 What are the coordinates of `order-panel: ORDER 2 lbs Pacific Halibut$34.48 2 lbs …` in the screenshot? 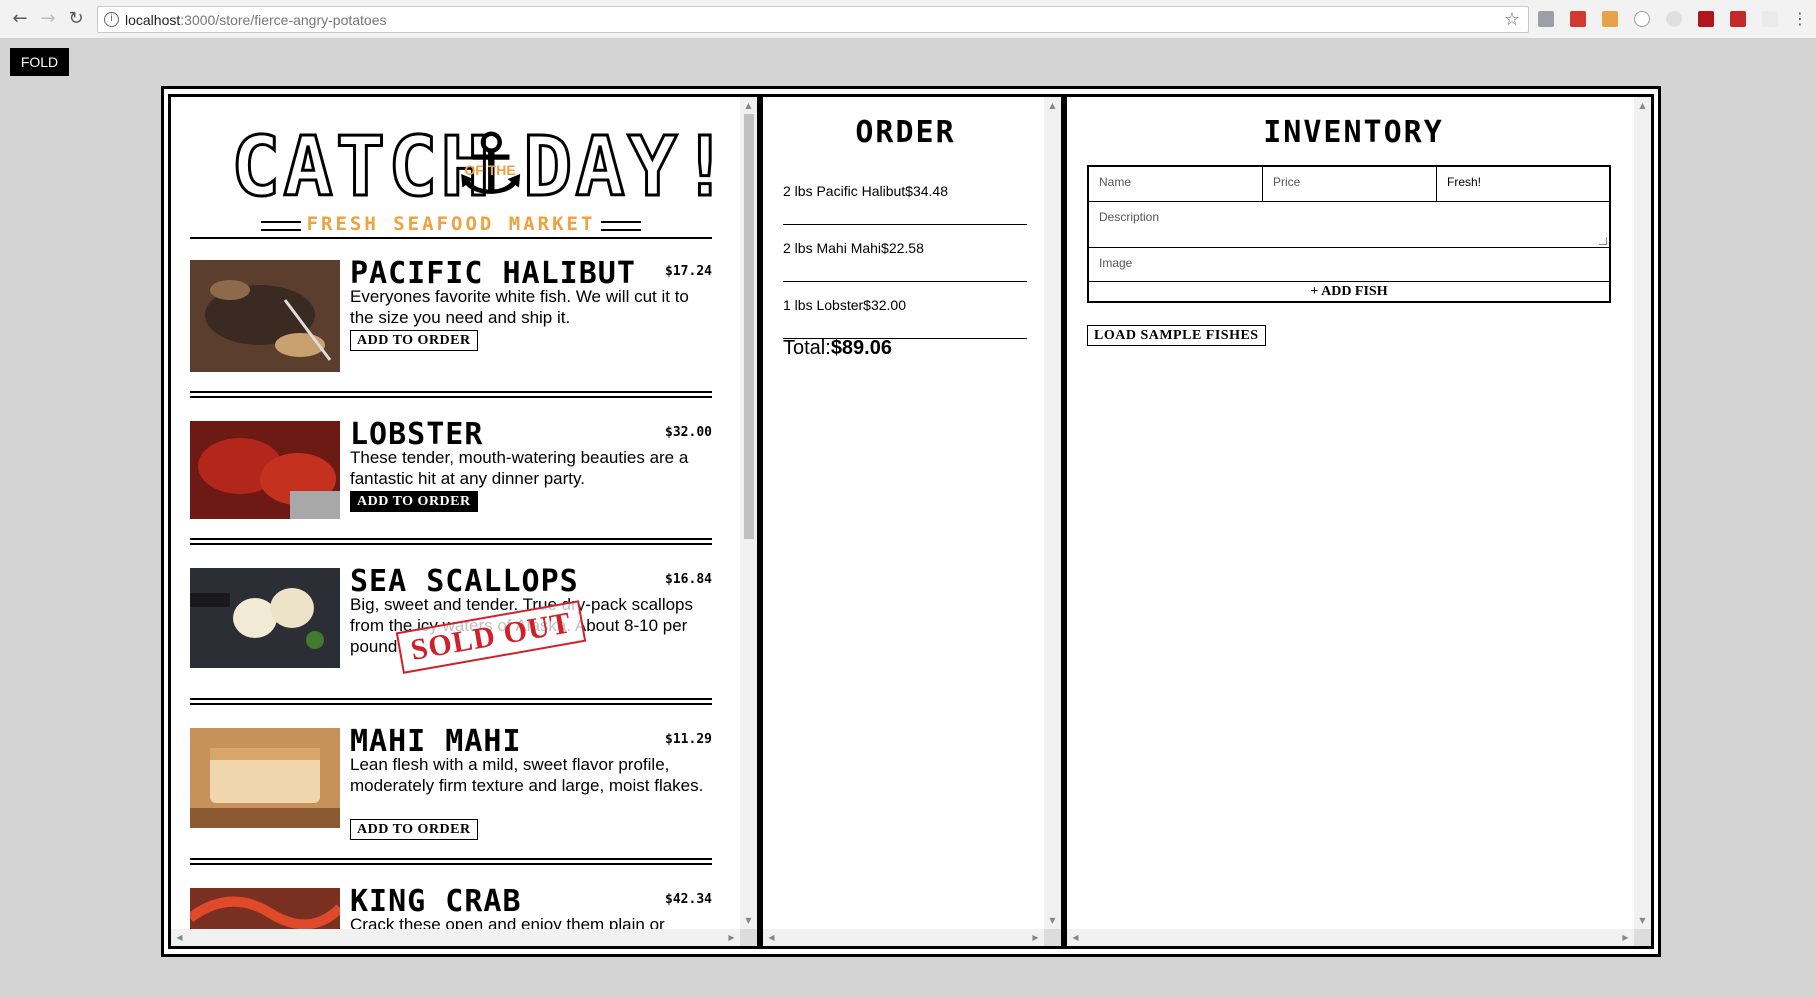 It's located at (912, 521).